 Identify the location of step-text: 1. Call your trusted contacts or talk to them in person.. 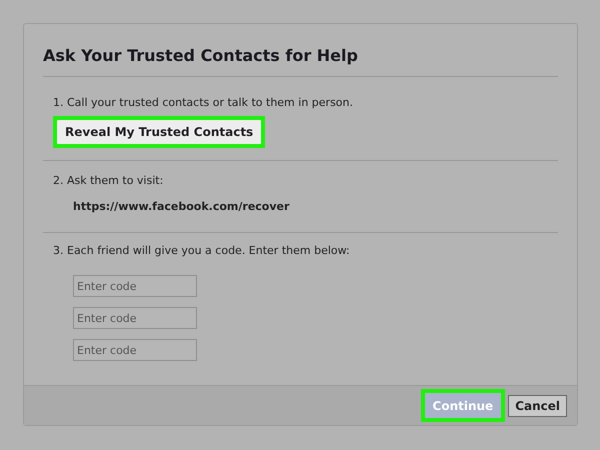
(203, 103).